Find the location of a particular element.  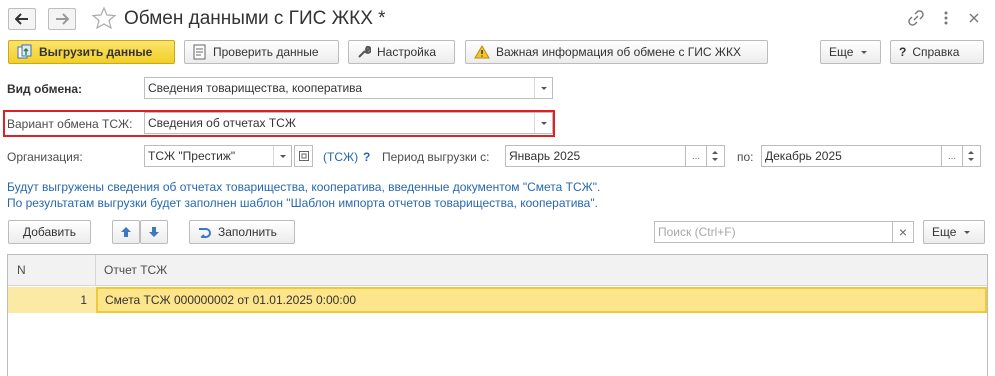

add-button: Добавить is located at coordinates (49, 232).